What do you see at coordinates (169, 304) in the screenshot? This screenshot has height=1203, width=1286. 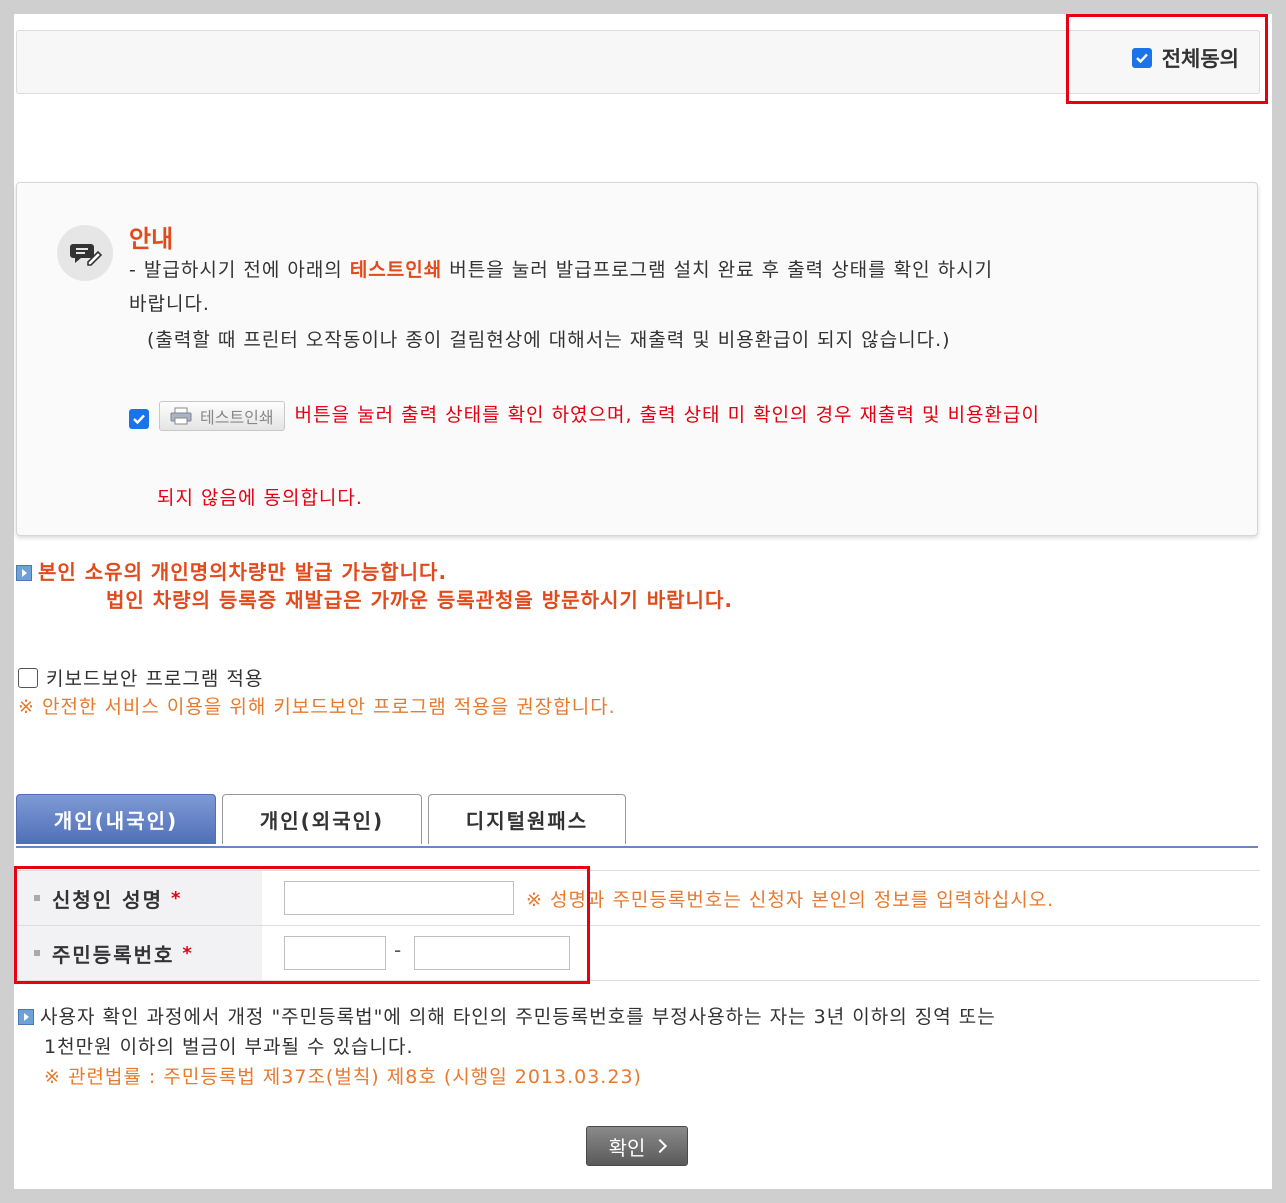 I see `notice-line-2: 바랍니다.` at bounding box center [169, 304].